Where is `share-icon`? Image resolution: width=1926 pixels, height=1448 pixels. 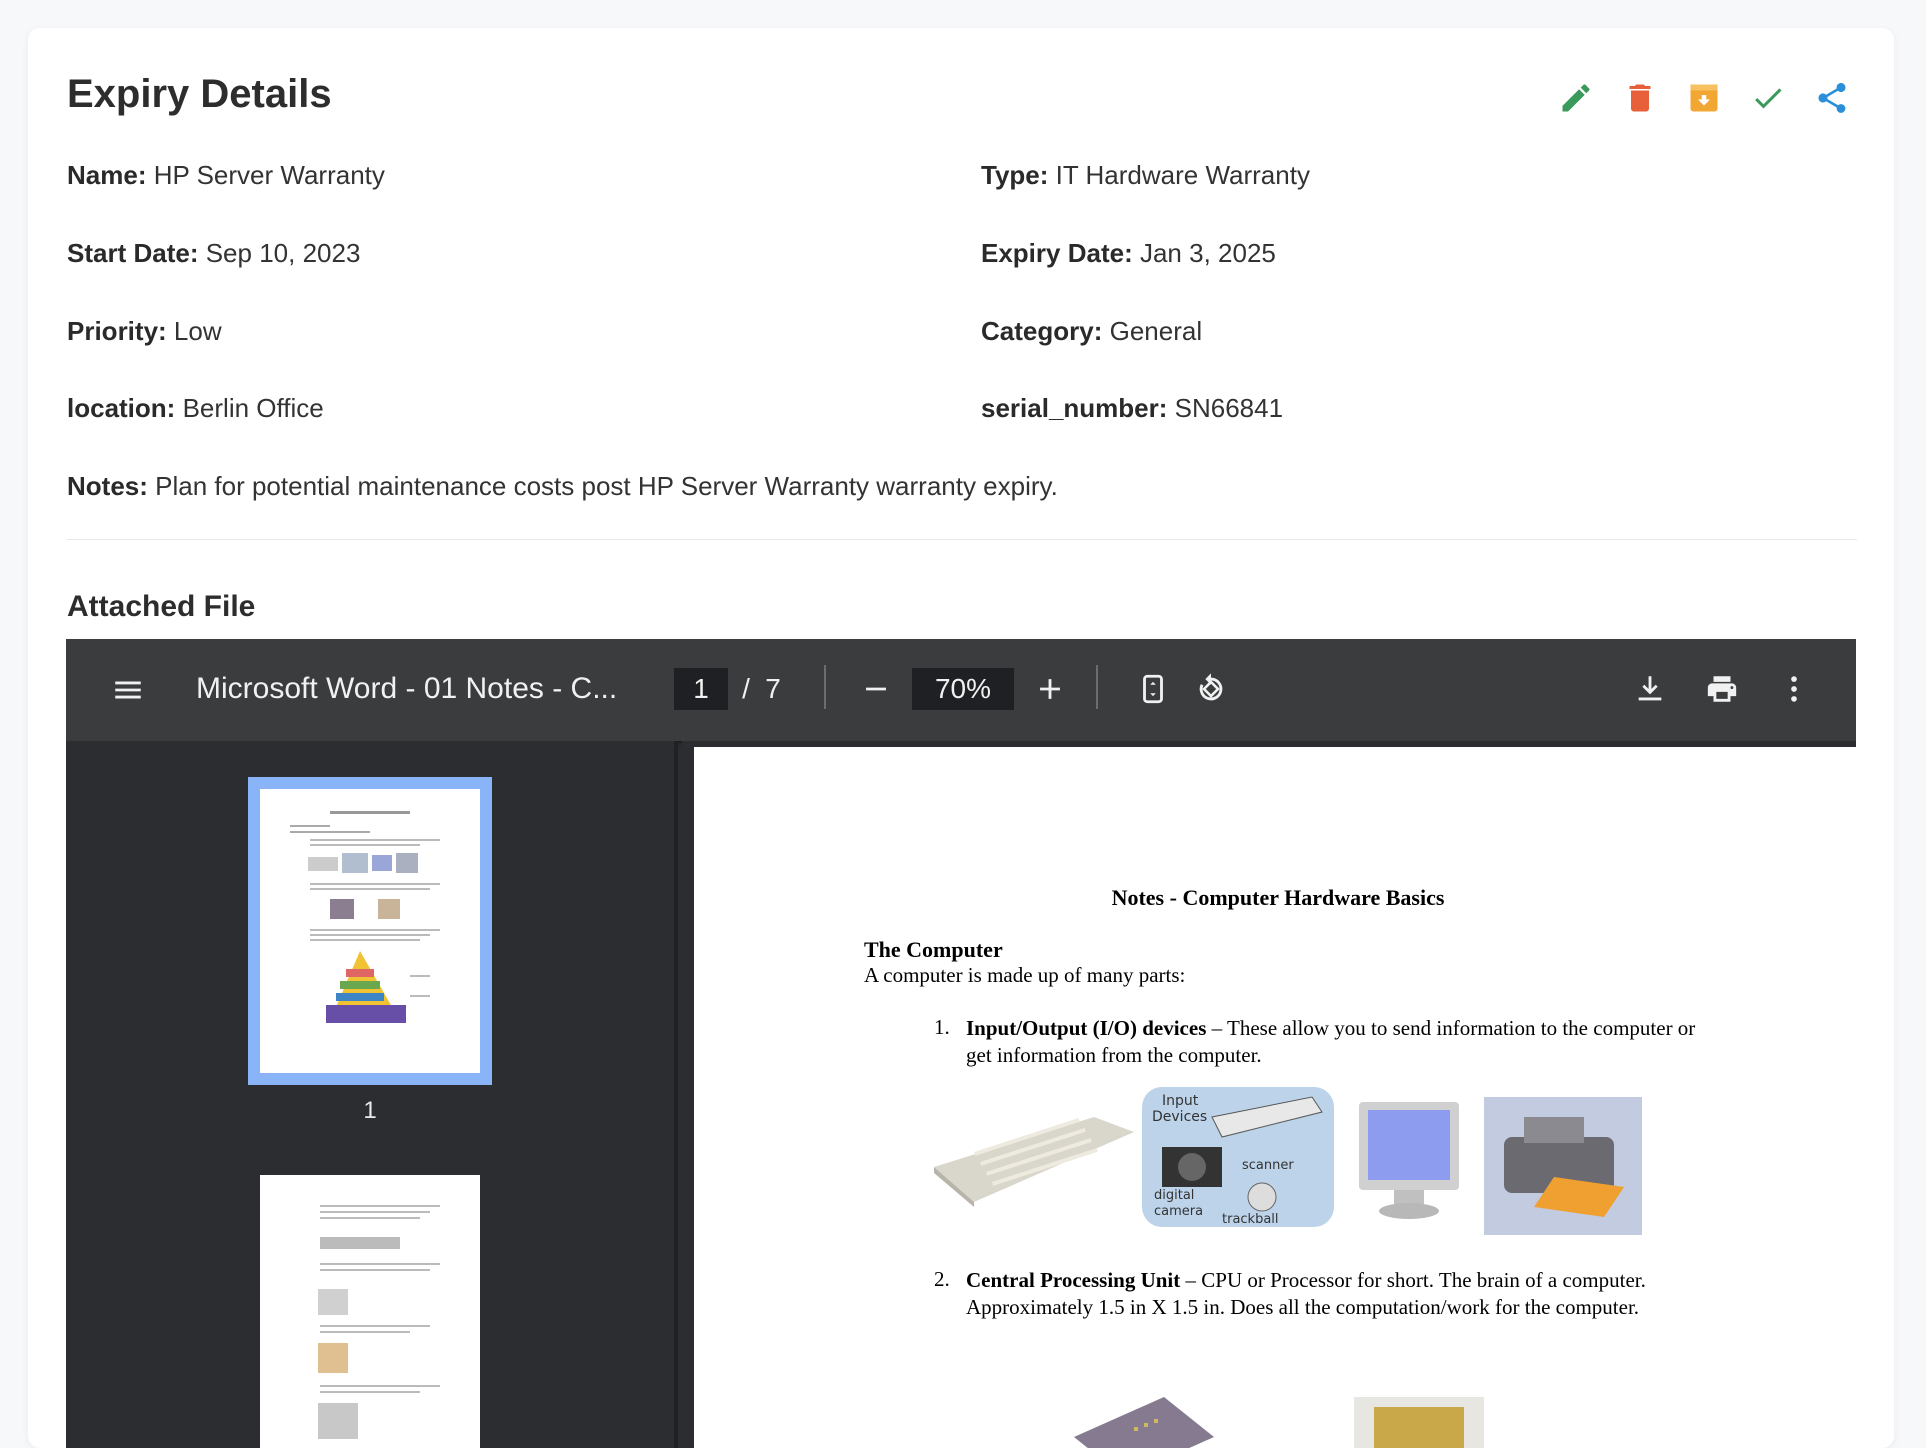 share-icon is located at coordinates (1832, 97).